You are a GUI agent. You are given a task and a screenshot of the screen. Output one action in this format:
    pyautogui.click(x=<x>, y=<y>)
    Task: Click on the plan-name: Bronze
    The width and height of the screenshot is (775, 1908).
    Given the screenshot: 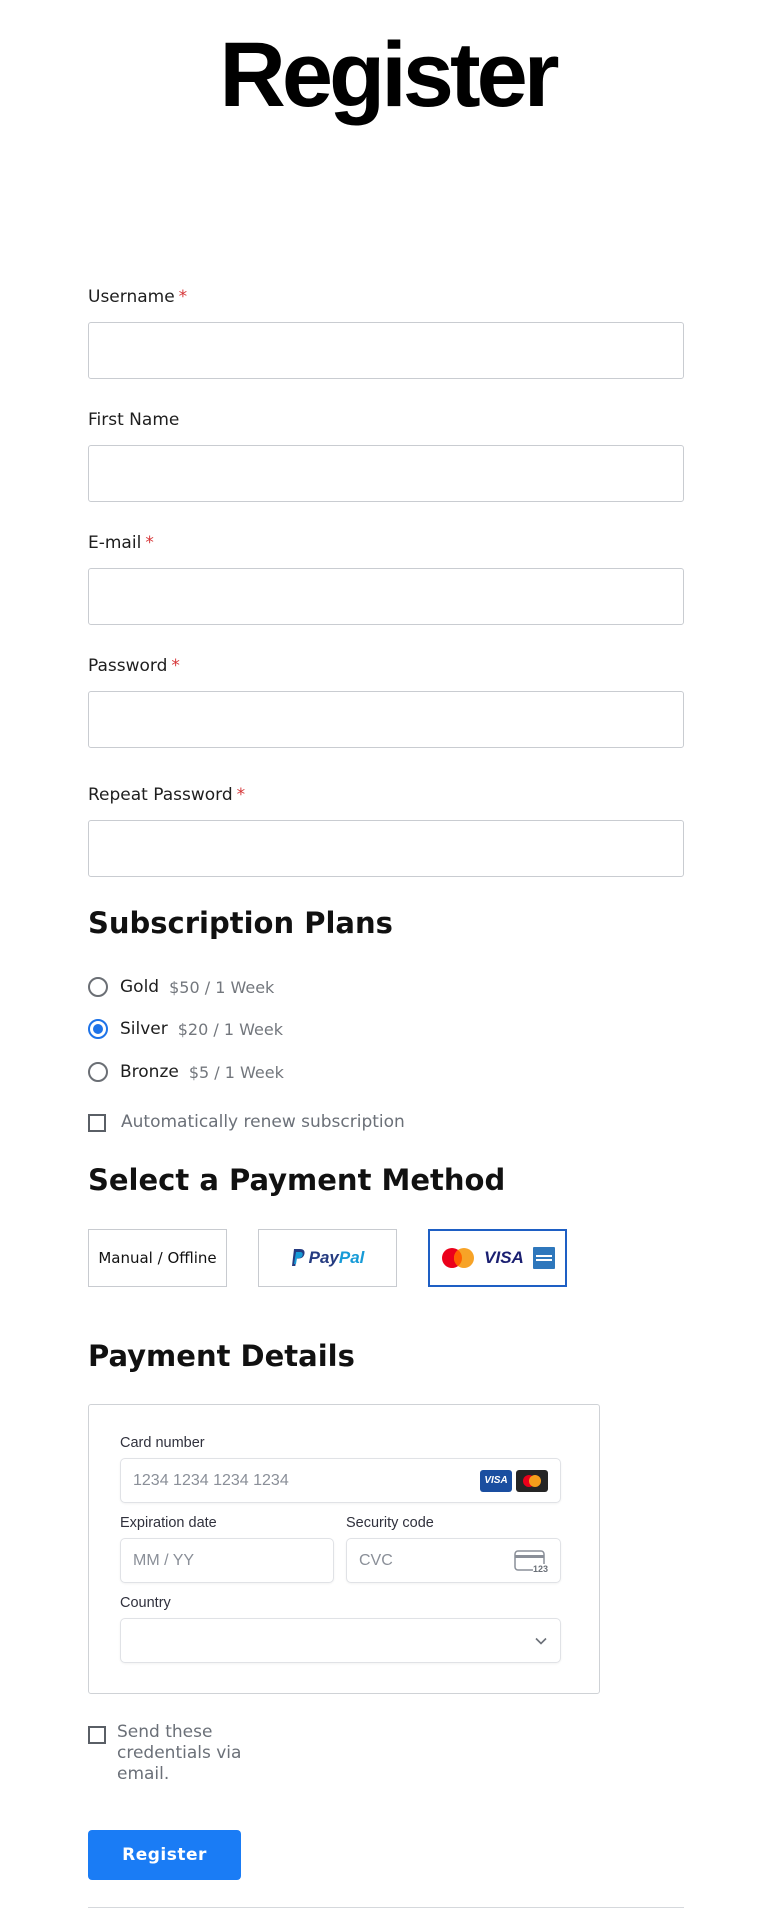 What is the action you would take?
    pyautogui.click(x=149, y=1072)
    